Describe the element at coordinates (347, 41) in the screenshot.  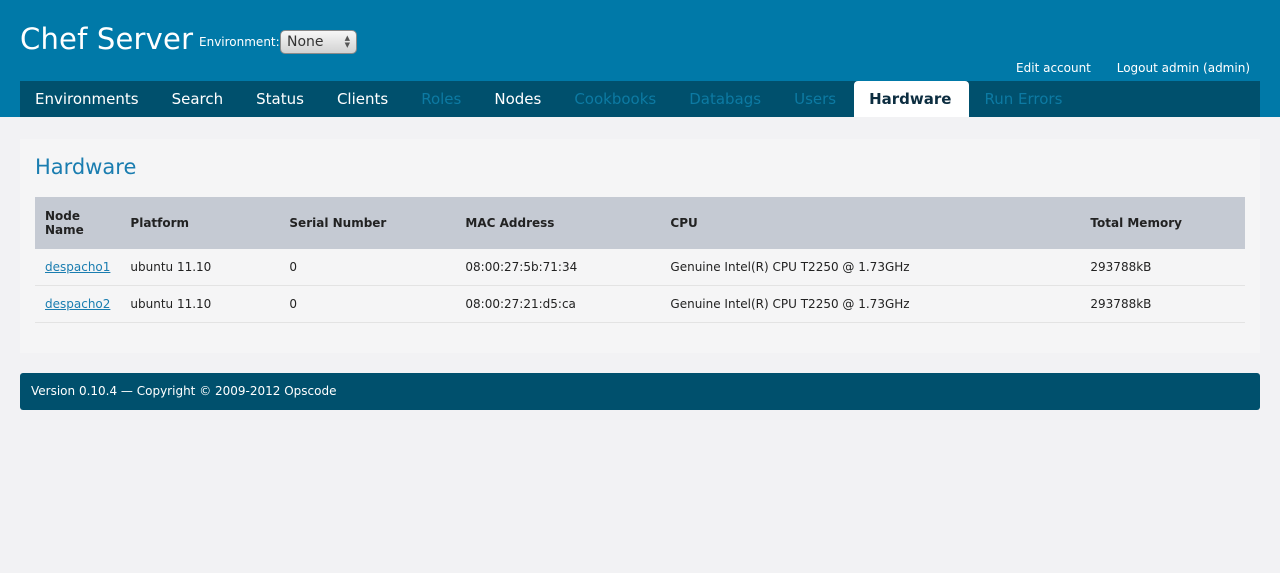
I see `select-arrows-icon: ▲ ▼` at that location.